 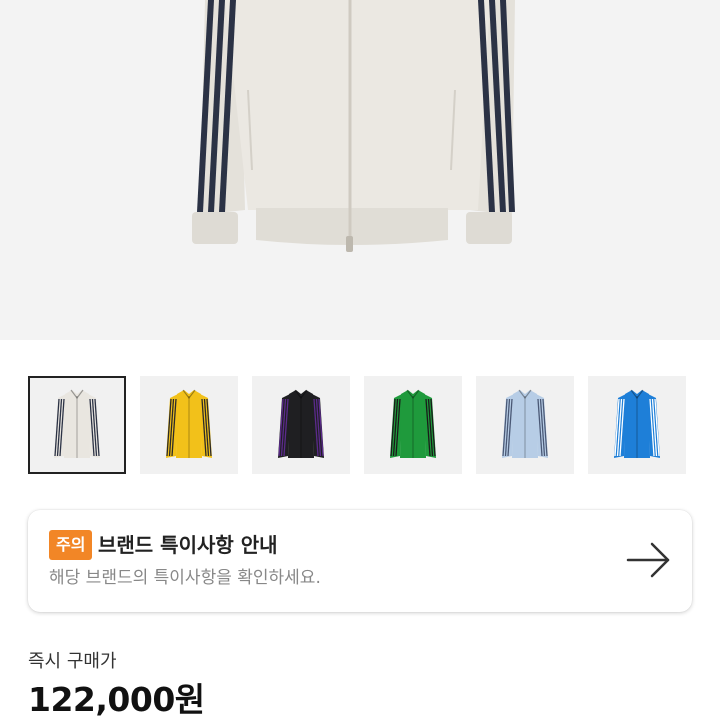 I want to click on arrow-right-icon, so click(x=649, y=560).